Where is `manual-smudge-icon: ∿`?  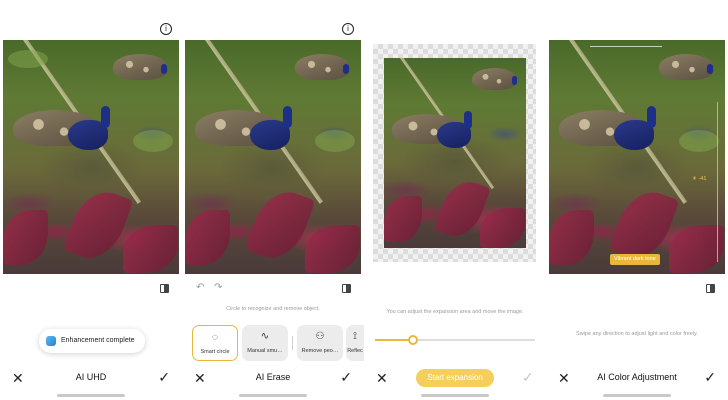 manual-smudge-icon: ∿ is located at coordinates (265, 336).